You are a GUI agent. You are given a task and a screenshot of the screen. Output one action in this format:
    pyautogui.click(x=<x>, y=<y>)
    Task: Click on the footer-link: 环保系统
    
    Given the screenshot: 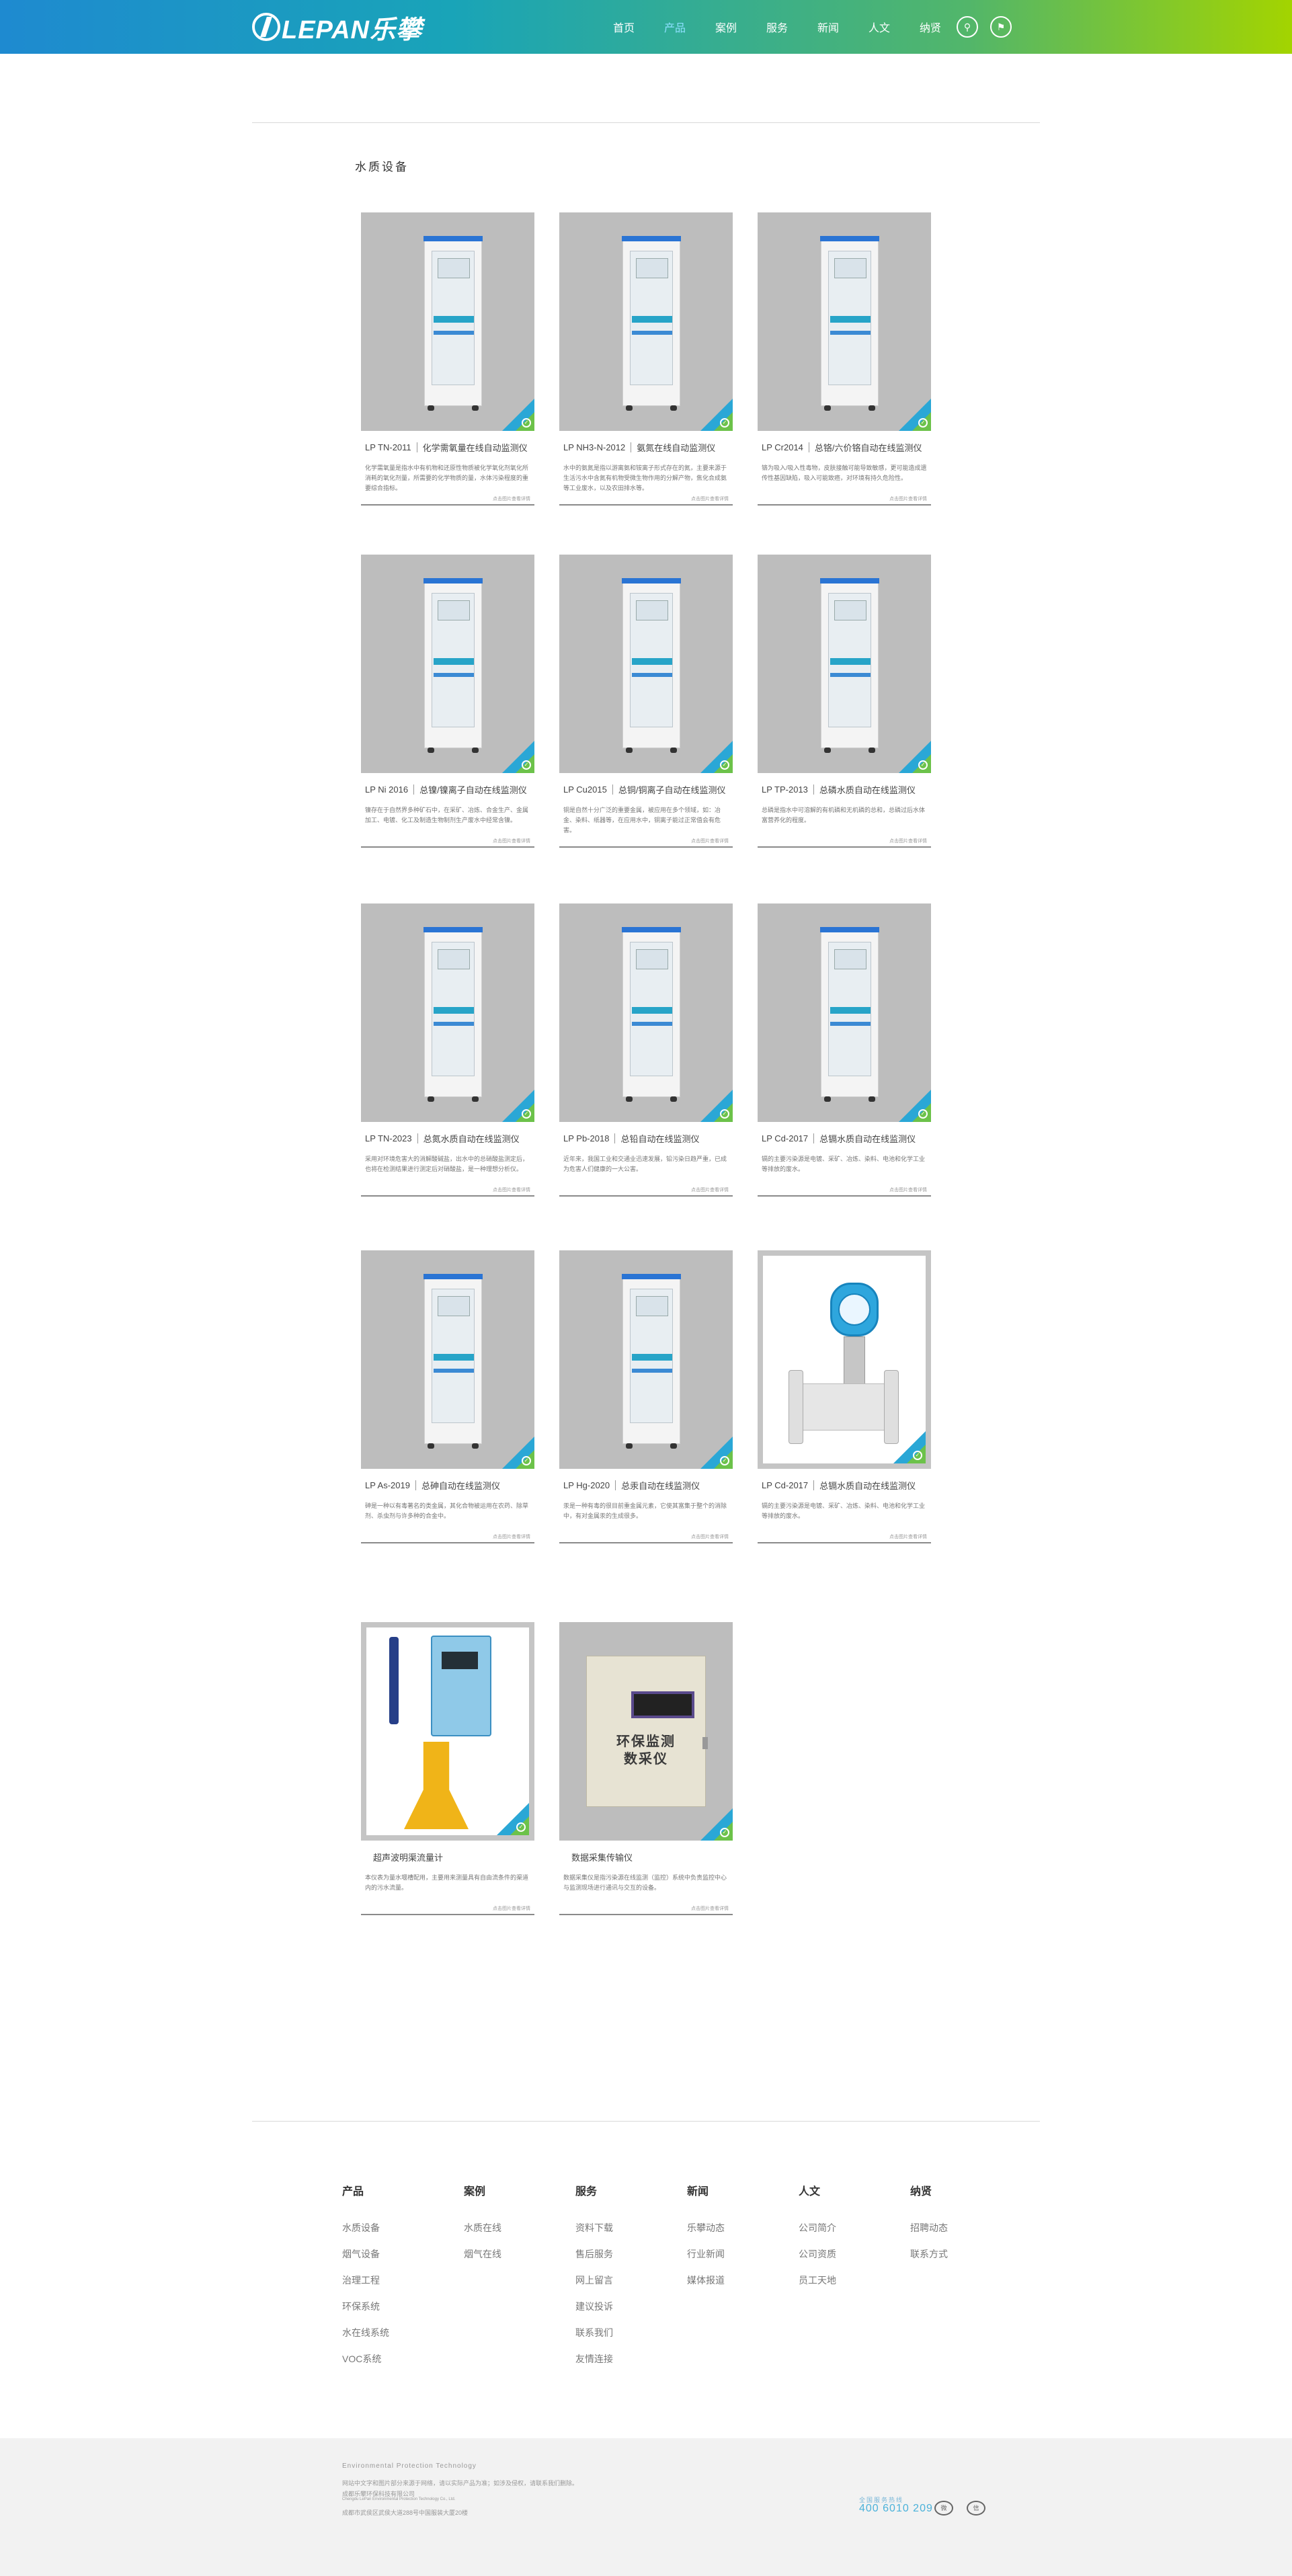 What is the action you would take?
    pyautogui.click(x=361, y=2306)
    